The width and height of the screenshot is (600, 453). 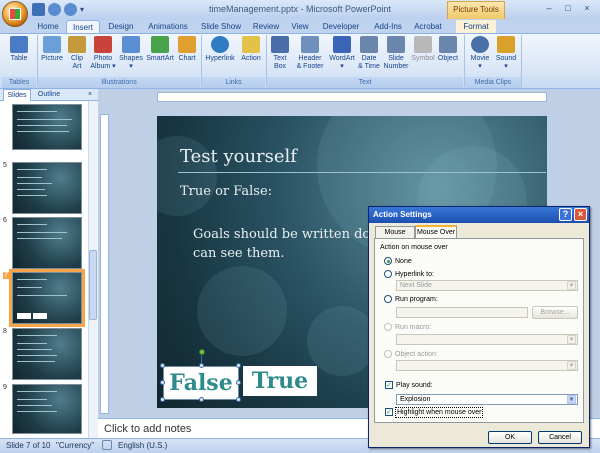 What do you see at coordinates (388, 27) in the screenshot?
I see `tab-add-ins: Add-Ins` at bounding box center [388, 27].